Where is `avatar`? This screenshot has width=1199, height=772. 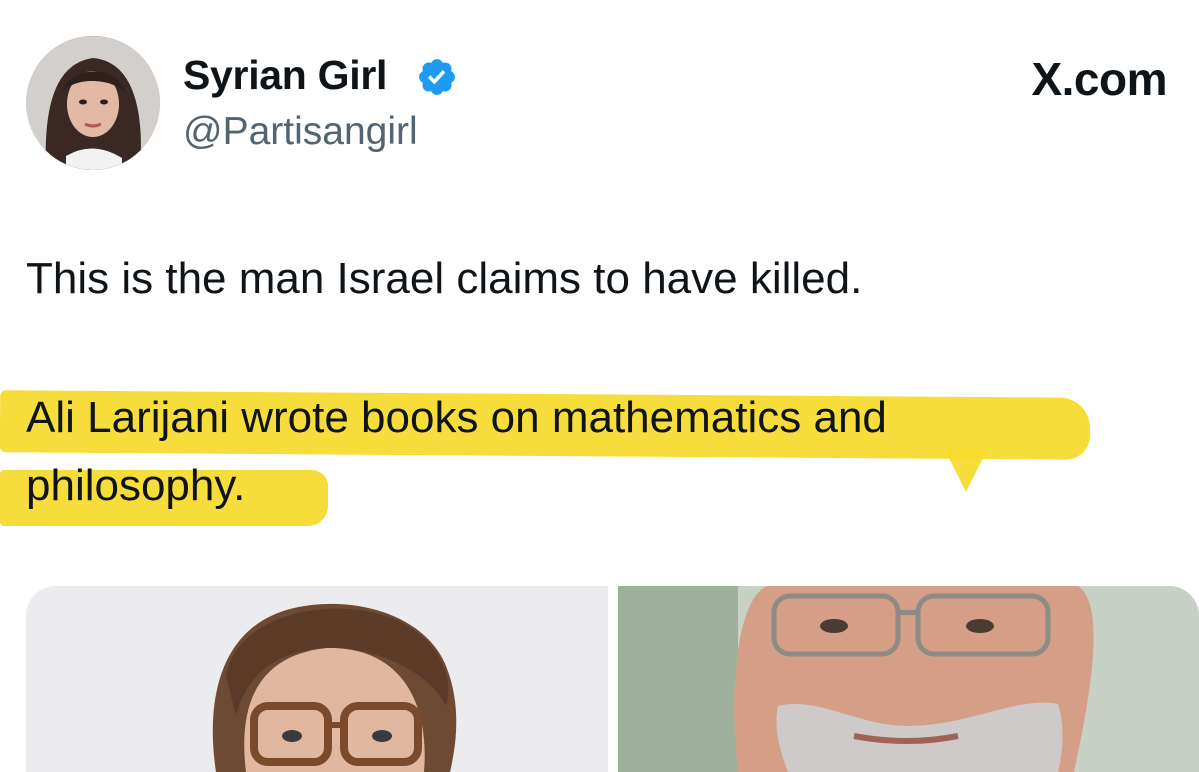 avatar is located at coordinates (93, 103).